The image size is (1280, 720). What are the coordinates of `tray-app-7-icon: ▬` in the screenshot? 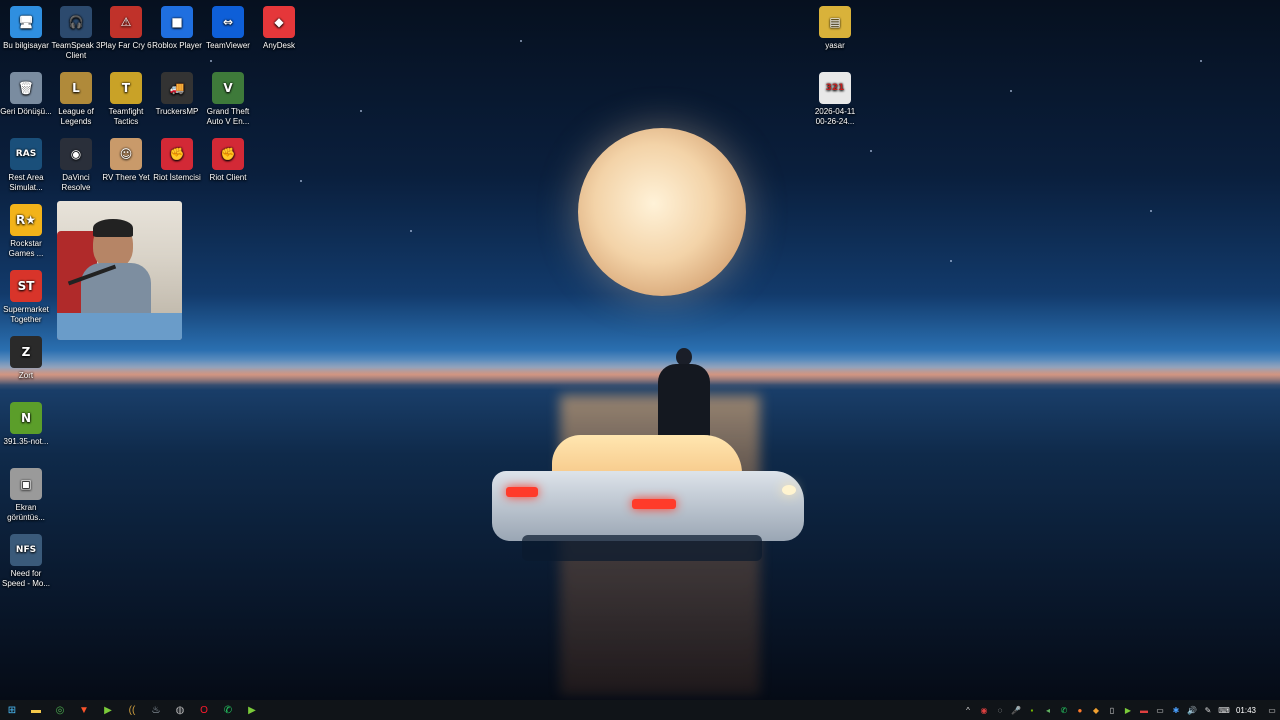 It's located at (1144, 710).